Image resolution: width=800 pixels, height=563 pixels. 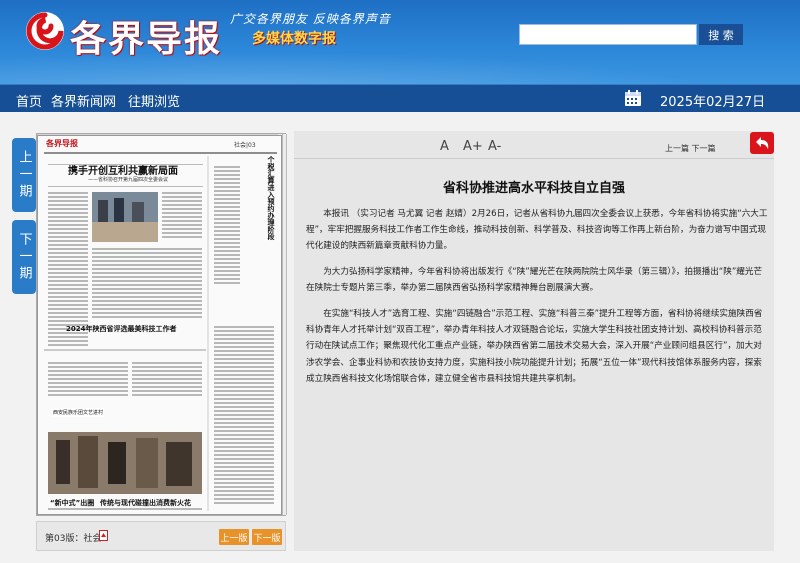 I want to click on thumb-section-marker: 社会|03, so click(x=245, y=145).